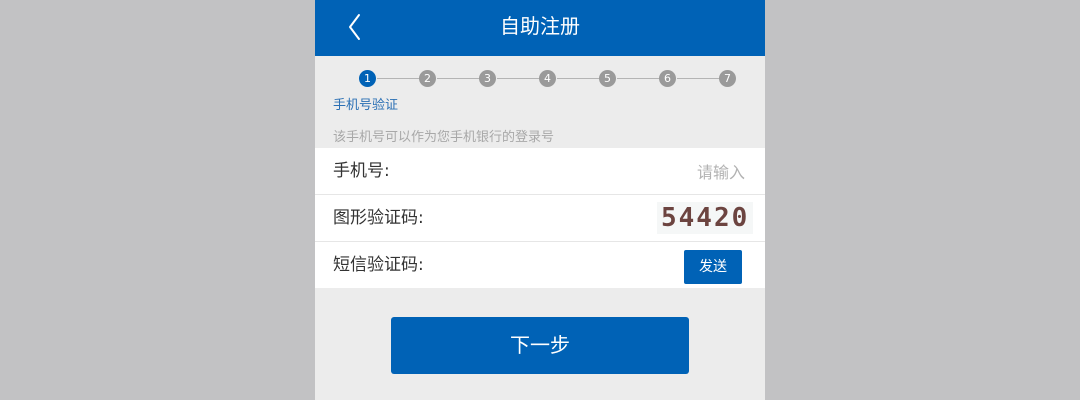 This screenshot has width=1080, height=400. What do you see at coordinates (667, 78) in the screenshot?
I see `step-6: 6` at bounding box center [667, 78].